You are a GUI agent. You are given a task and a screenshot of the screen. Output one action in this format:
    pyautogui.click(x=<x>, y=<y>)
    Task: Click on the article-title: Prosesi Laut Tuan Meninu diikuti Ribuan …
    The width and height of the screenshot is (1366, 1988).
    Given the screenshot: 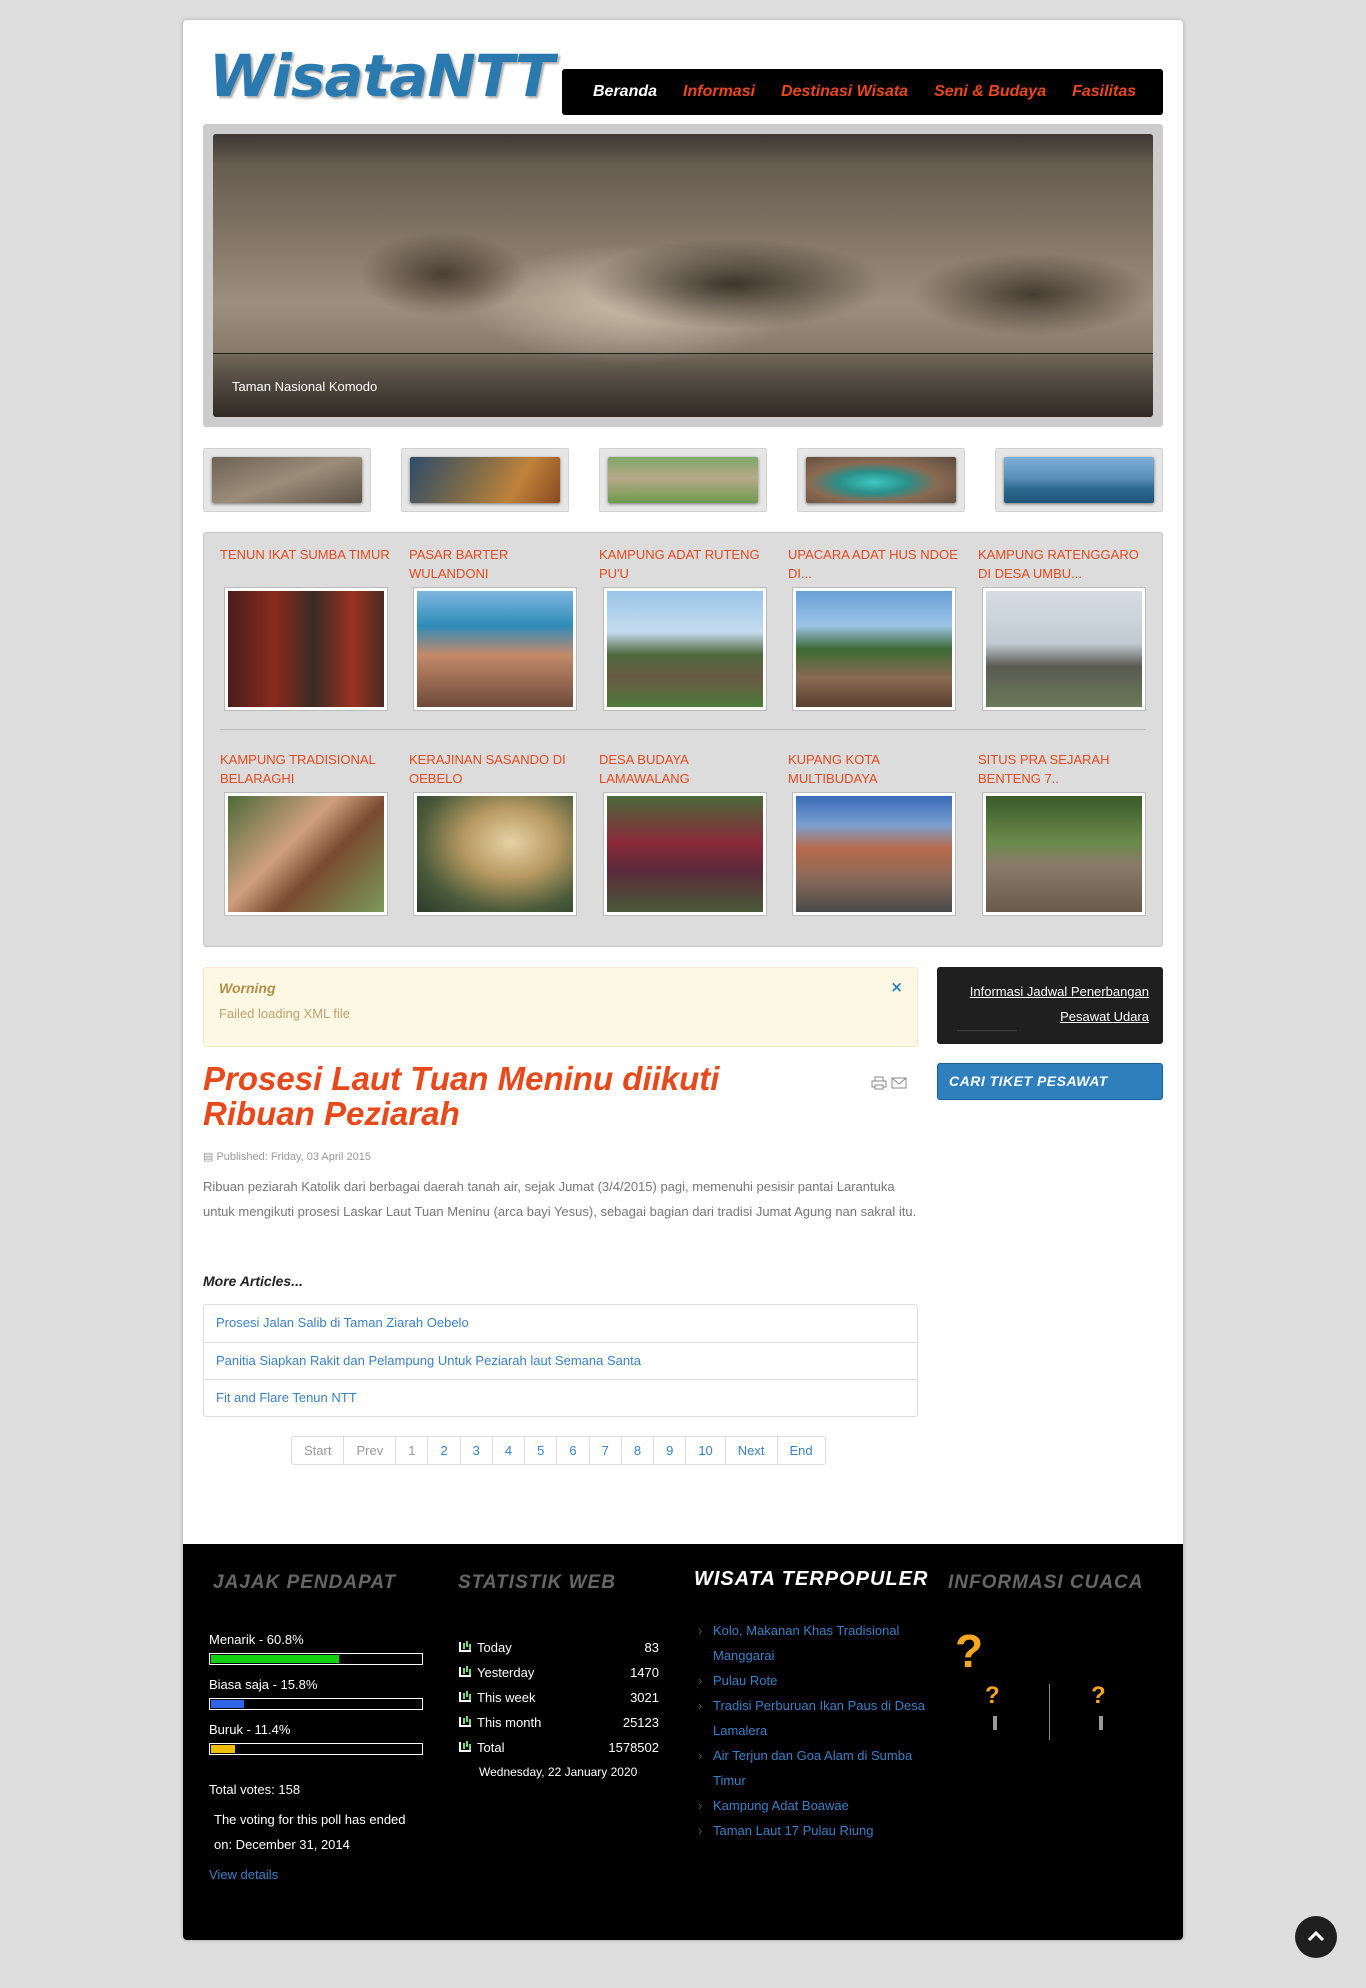 What is the action you would take?
    pyautogui.click(x=498, y=1096)
    